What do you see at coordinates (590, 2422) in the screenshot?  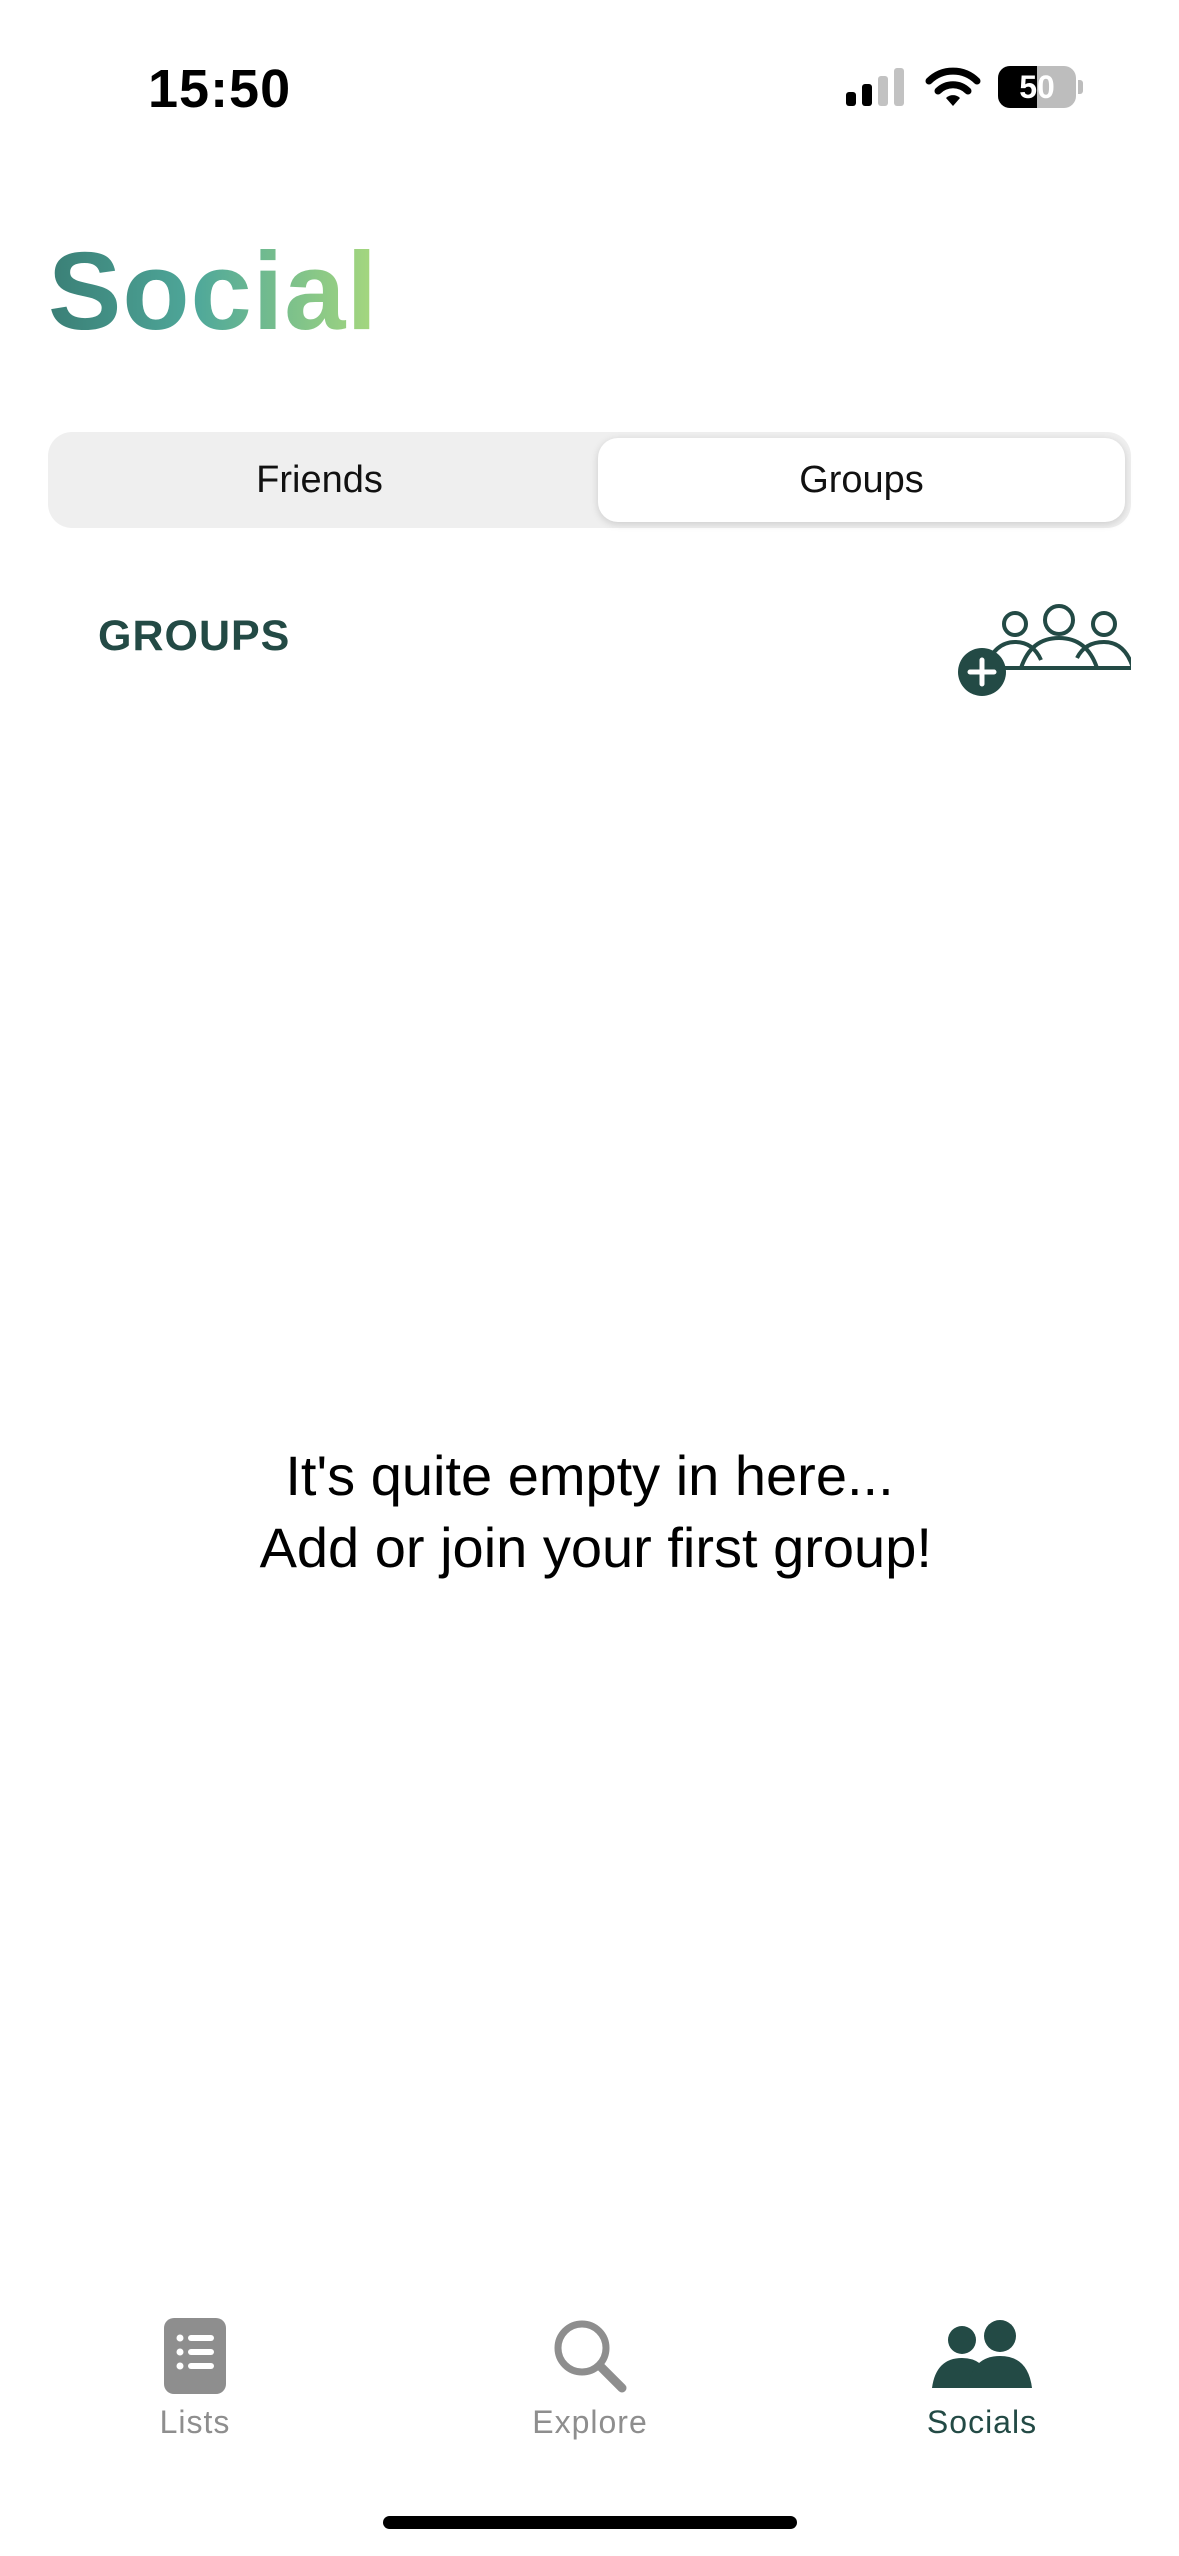 I see `tabbar-explore-label: Explore` at bounding box center [590, 2422].